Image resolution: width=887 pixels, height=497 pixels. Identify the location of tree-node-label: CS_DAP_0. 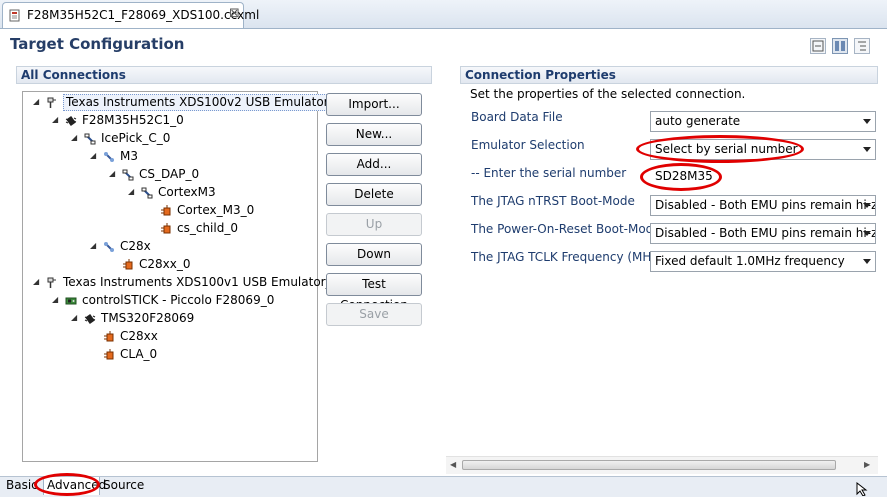
(169, 174).